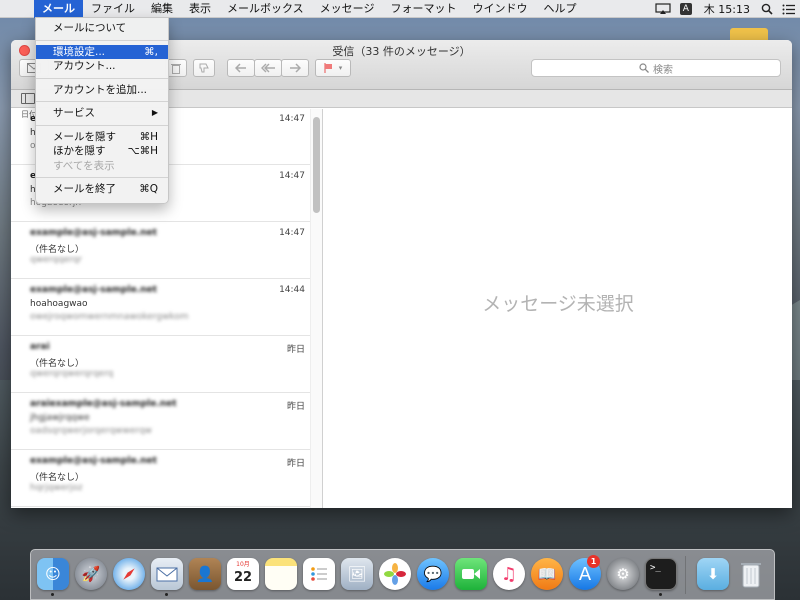 This screenshot has width=800, height=600. Describe the element at coordinates (340, 68) in the screenshot. I see `chevron-down-icon: ▾` at that location.